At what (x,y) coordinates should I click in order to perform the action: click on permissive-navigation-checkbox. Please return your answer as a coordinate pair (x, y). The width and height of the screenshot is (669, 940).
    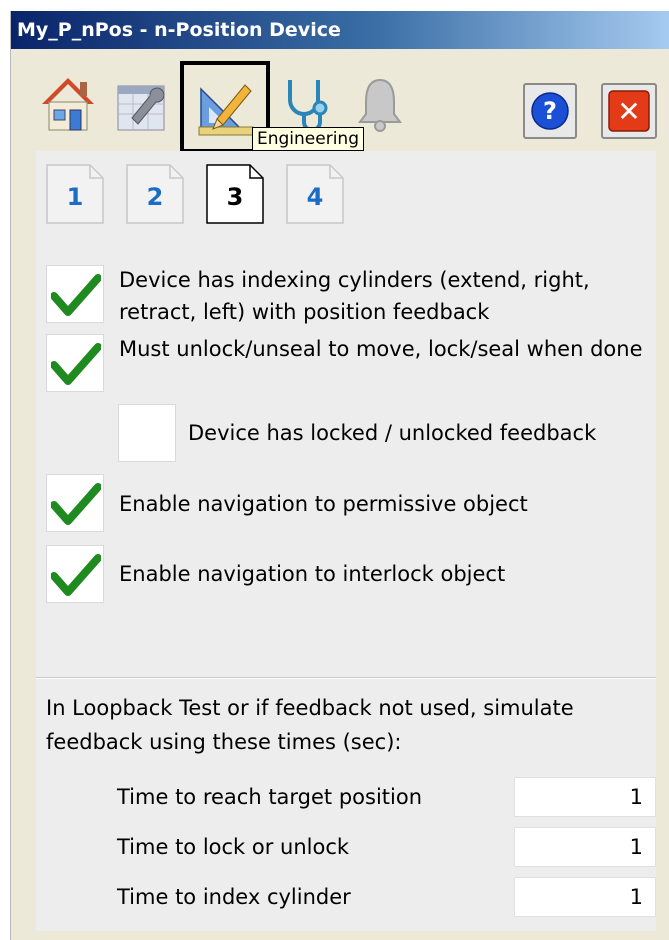
    Looking at the image, I should click on (75, 503).